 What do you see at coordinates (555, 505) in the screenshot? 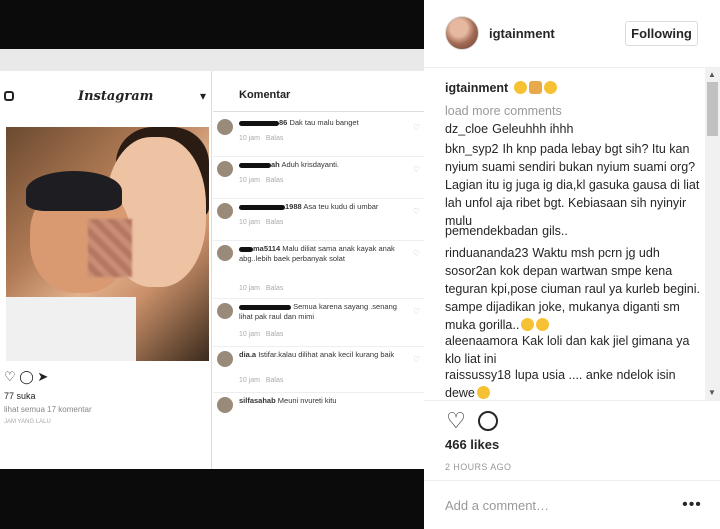
I see `add-comment-input` at bounding box center [555, 505].